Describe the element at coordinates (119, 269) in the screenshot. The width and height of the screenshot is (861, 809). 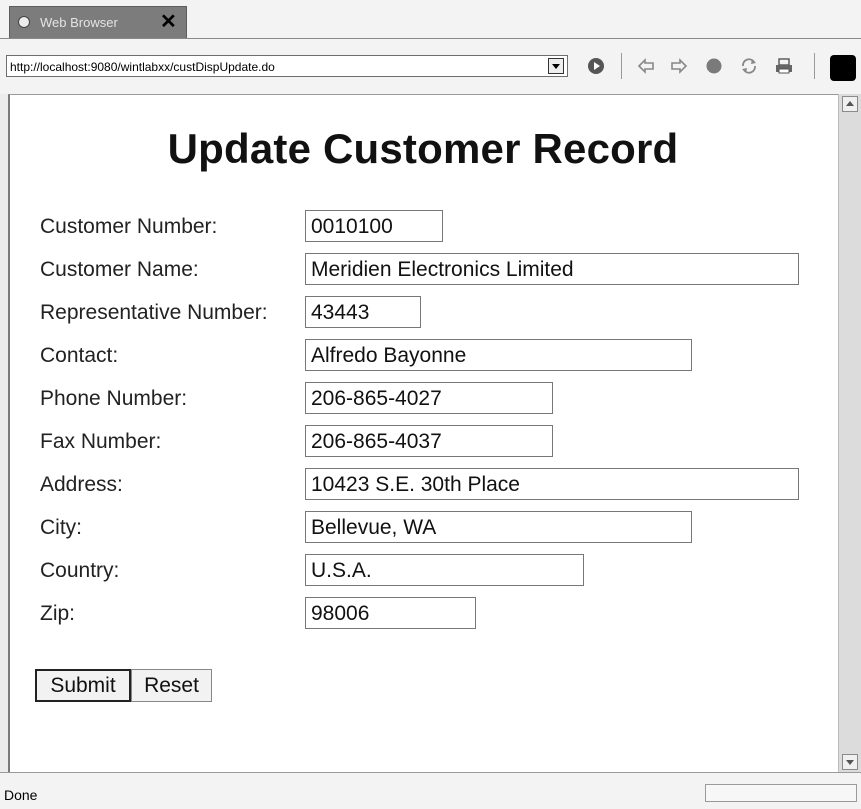
I see `customer-name-label: Customer Name:` at that location.